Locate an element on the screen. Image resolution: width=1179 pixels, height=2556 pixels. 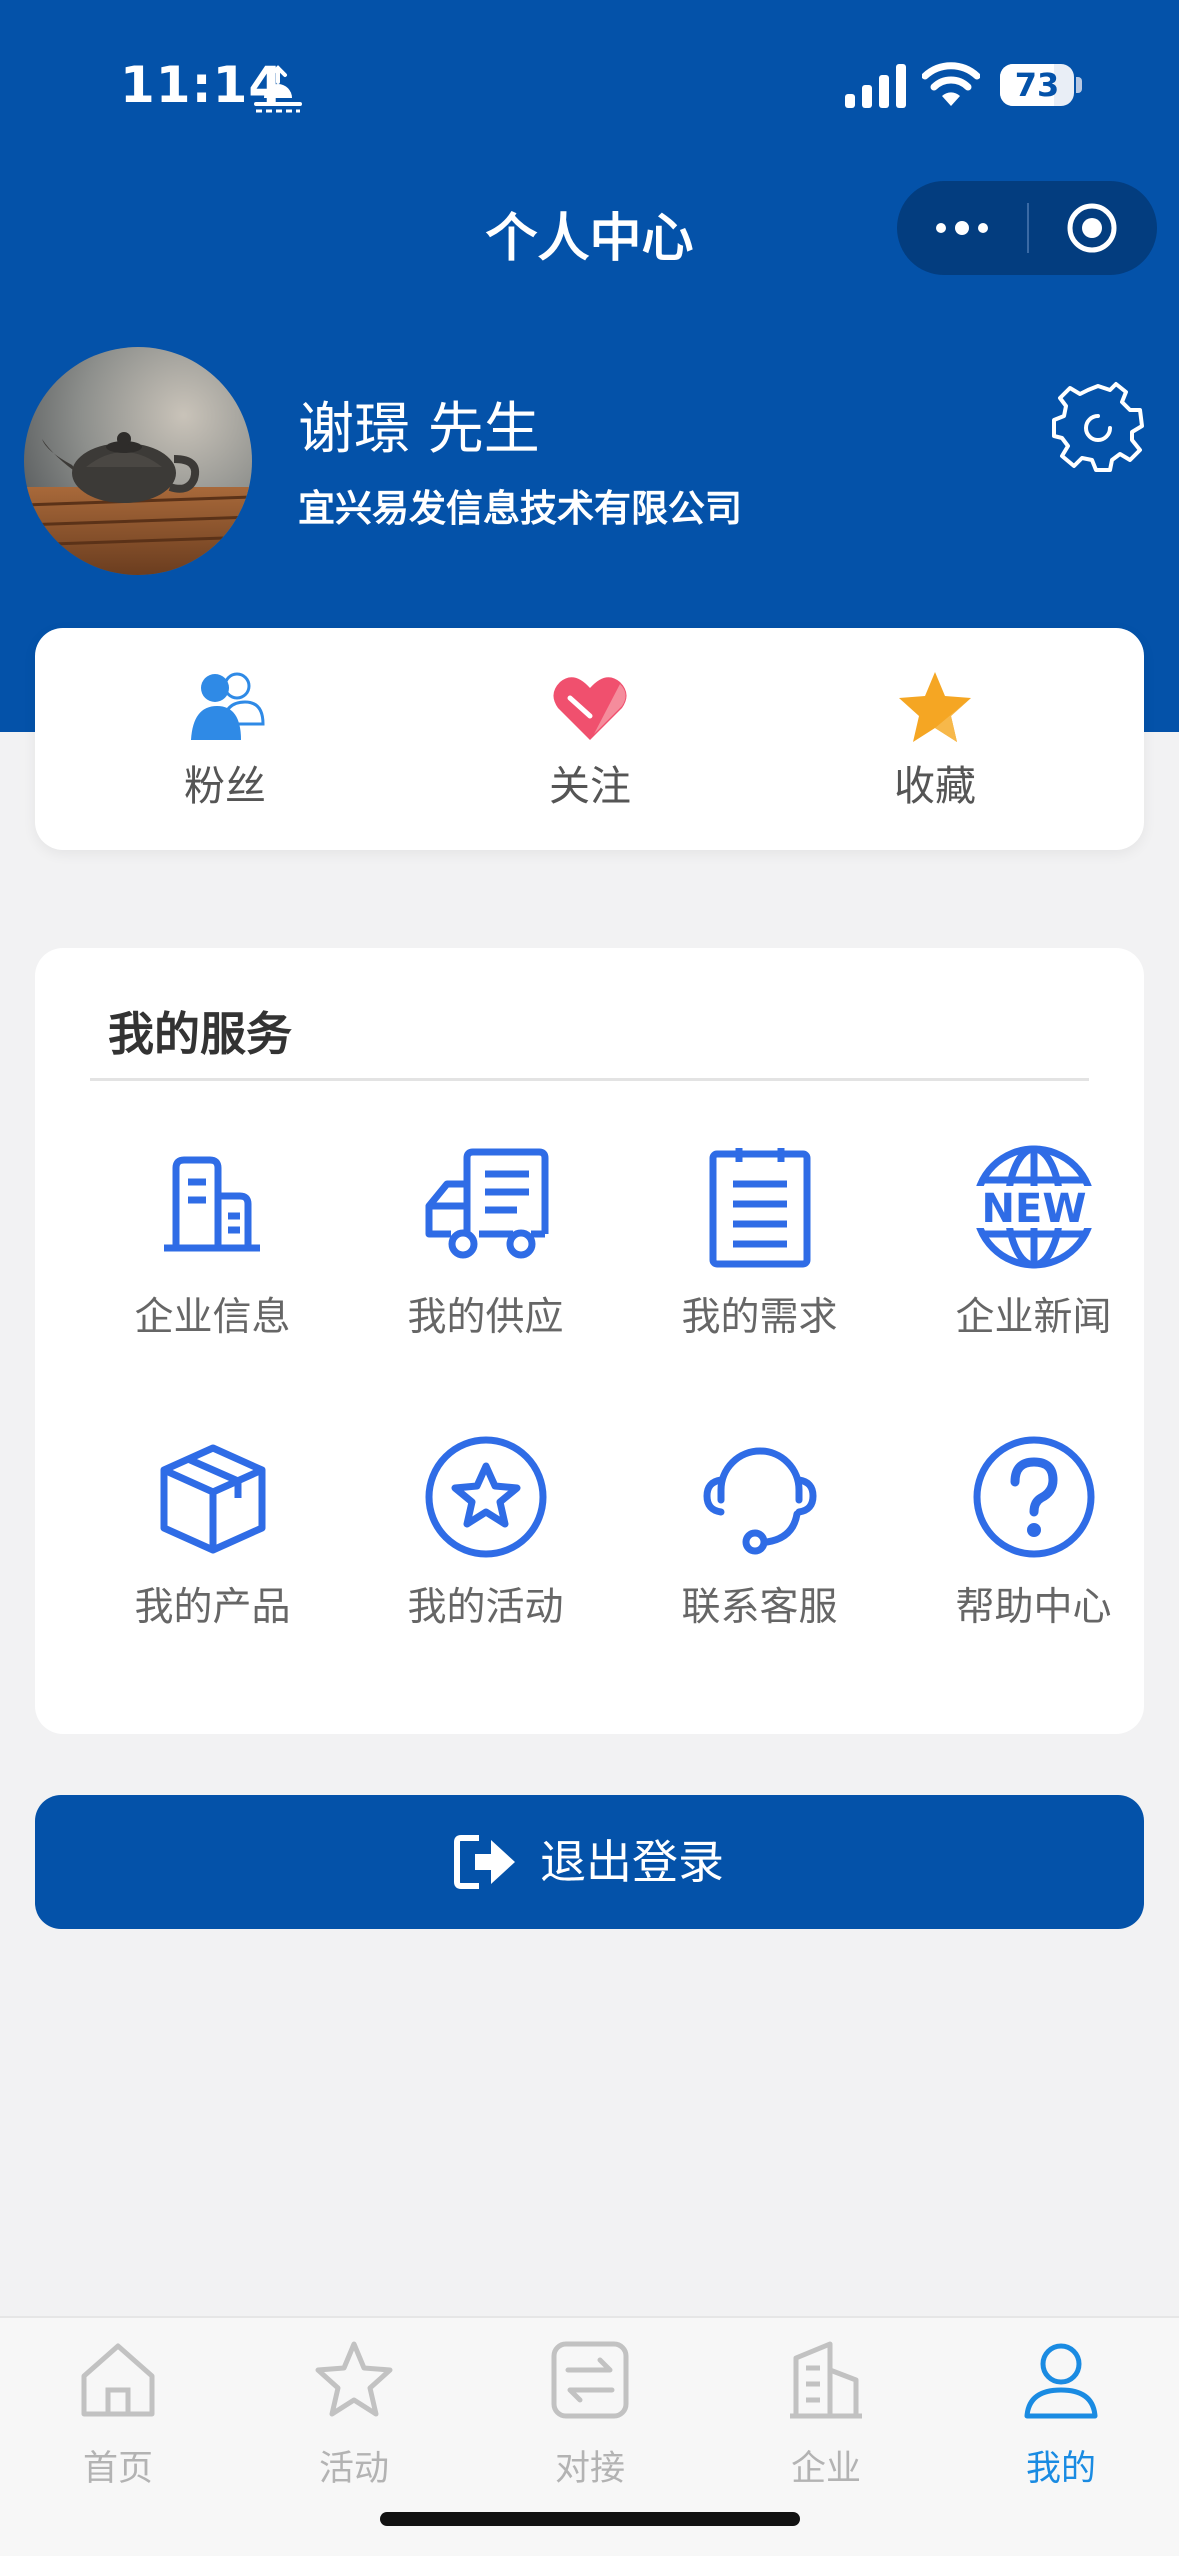
star-circle-icon is located at coordinates (486, 1497).